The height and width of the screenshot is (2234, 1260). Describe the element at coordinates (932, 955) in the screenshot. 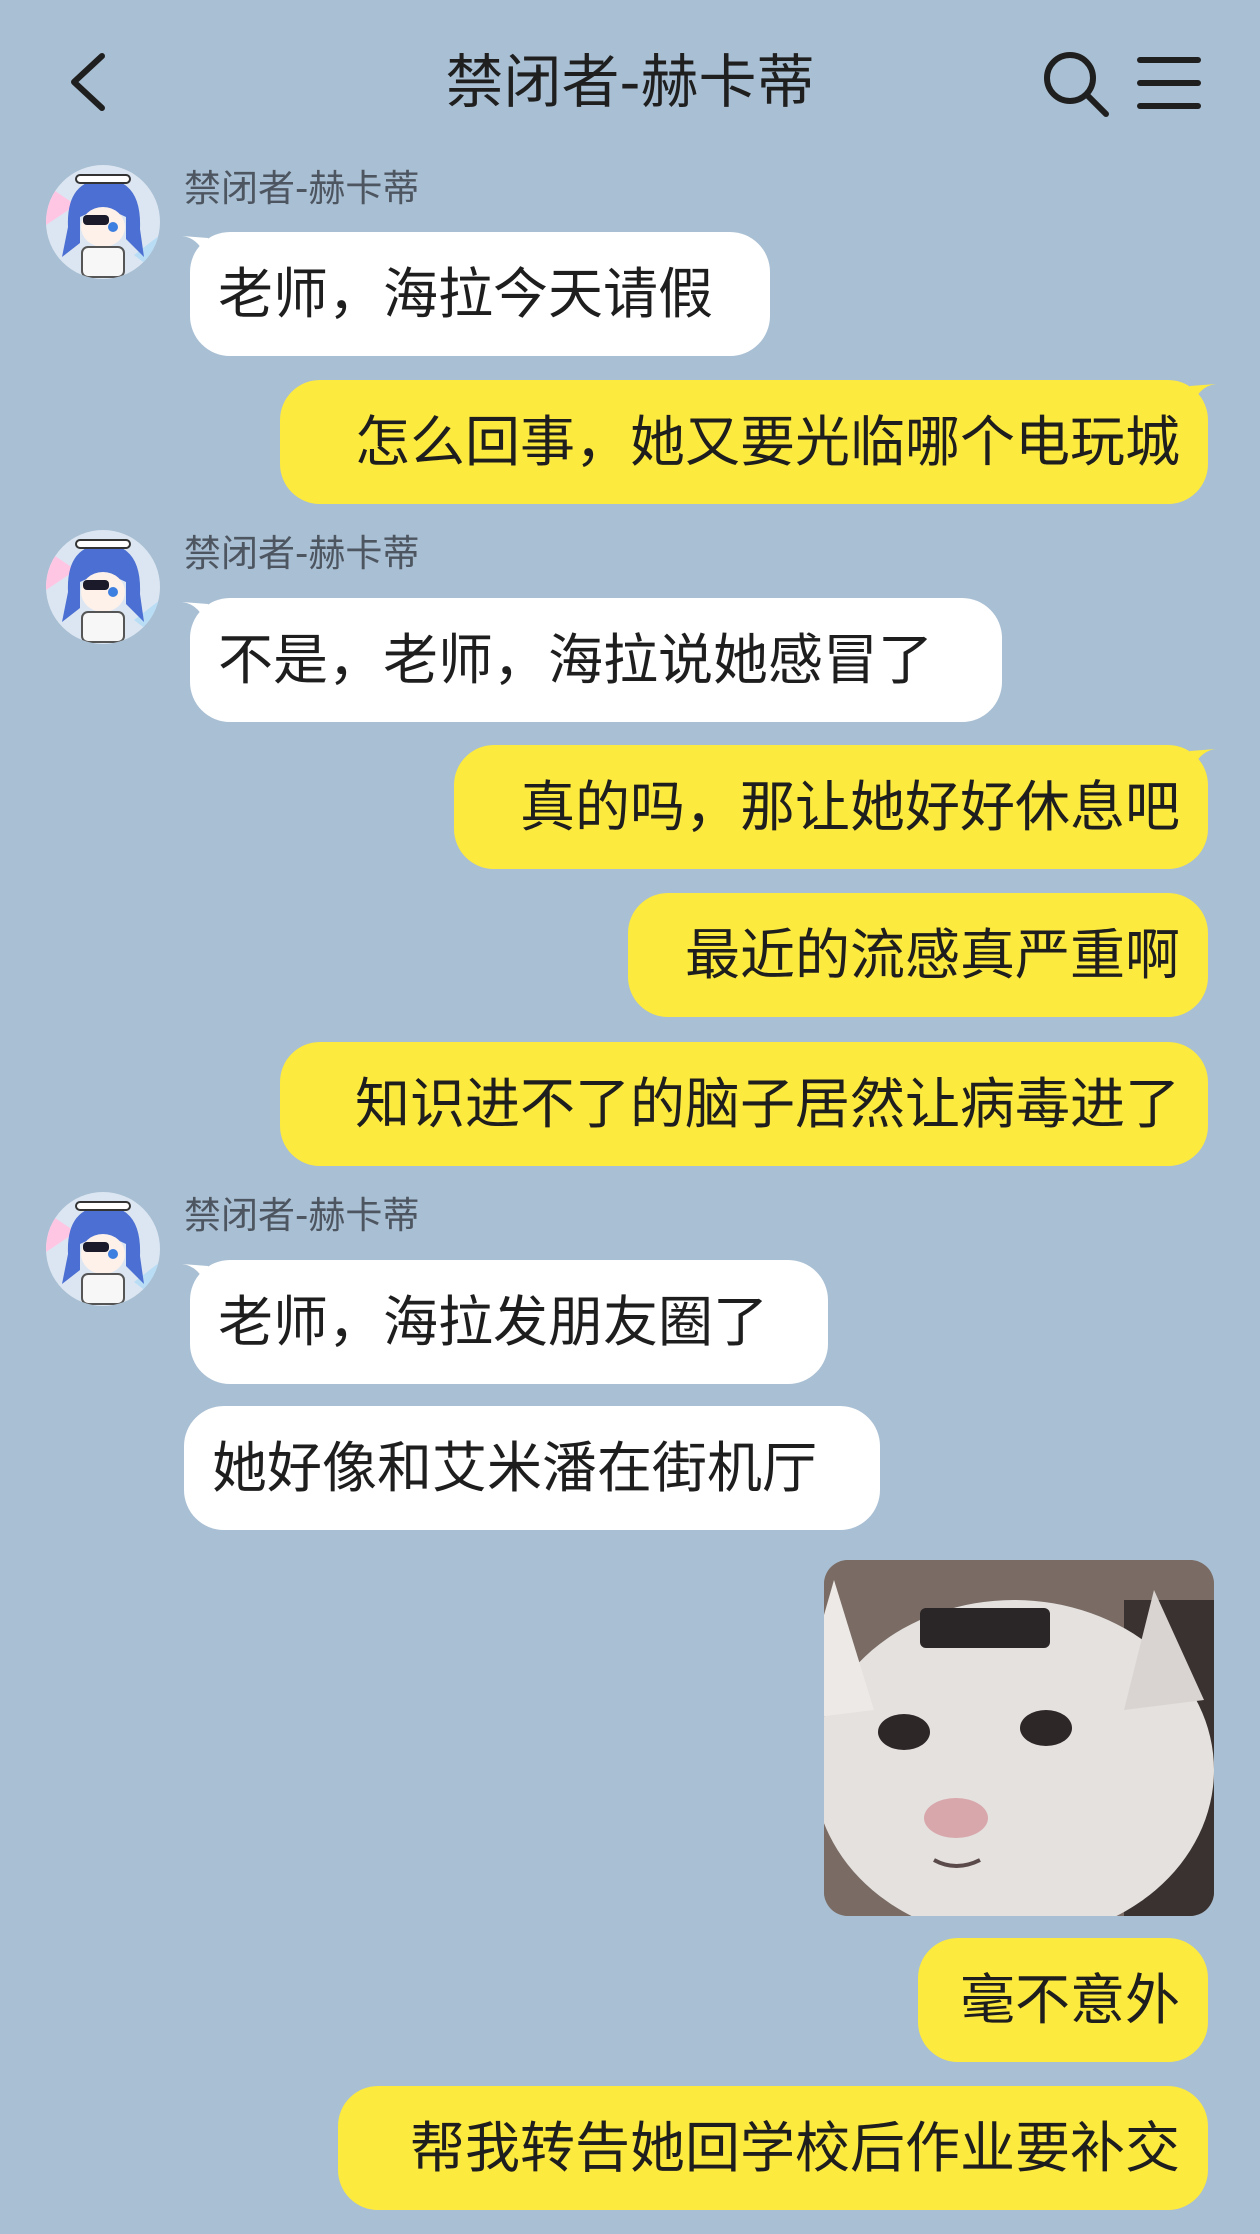

I see `message-text: 最近的流感真严重啊` at that location.